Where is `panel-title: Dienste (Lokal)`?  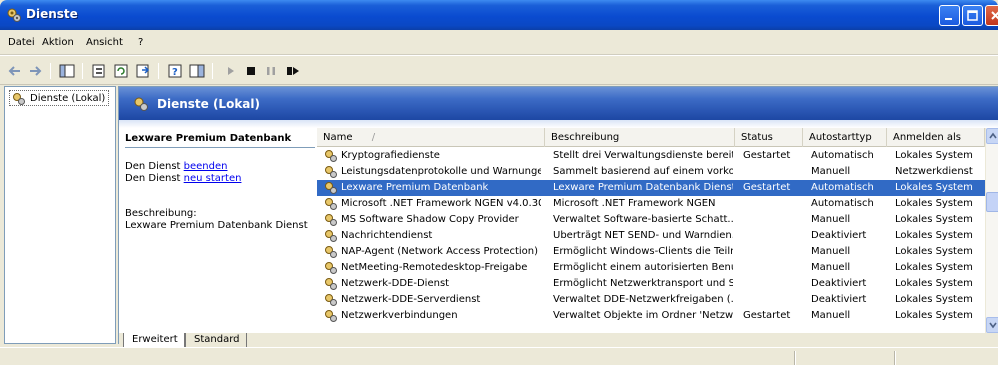
panel-title: Dienste (Lokal) is located at coordinates (209, 104).